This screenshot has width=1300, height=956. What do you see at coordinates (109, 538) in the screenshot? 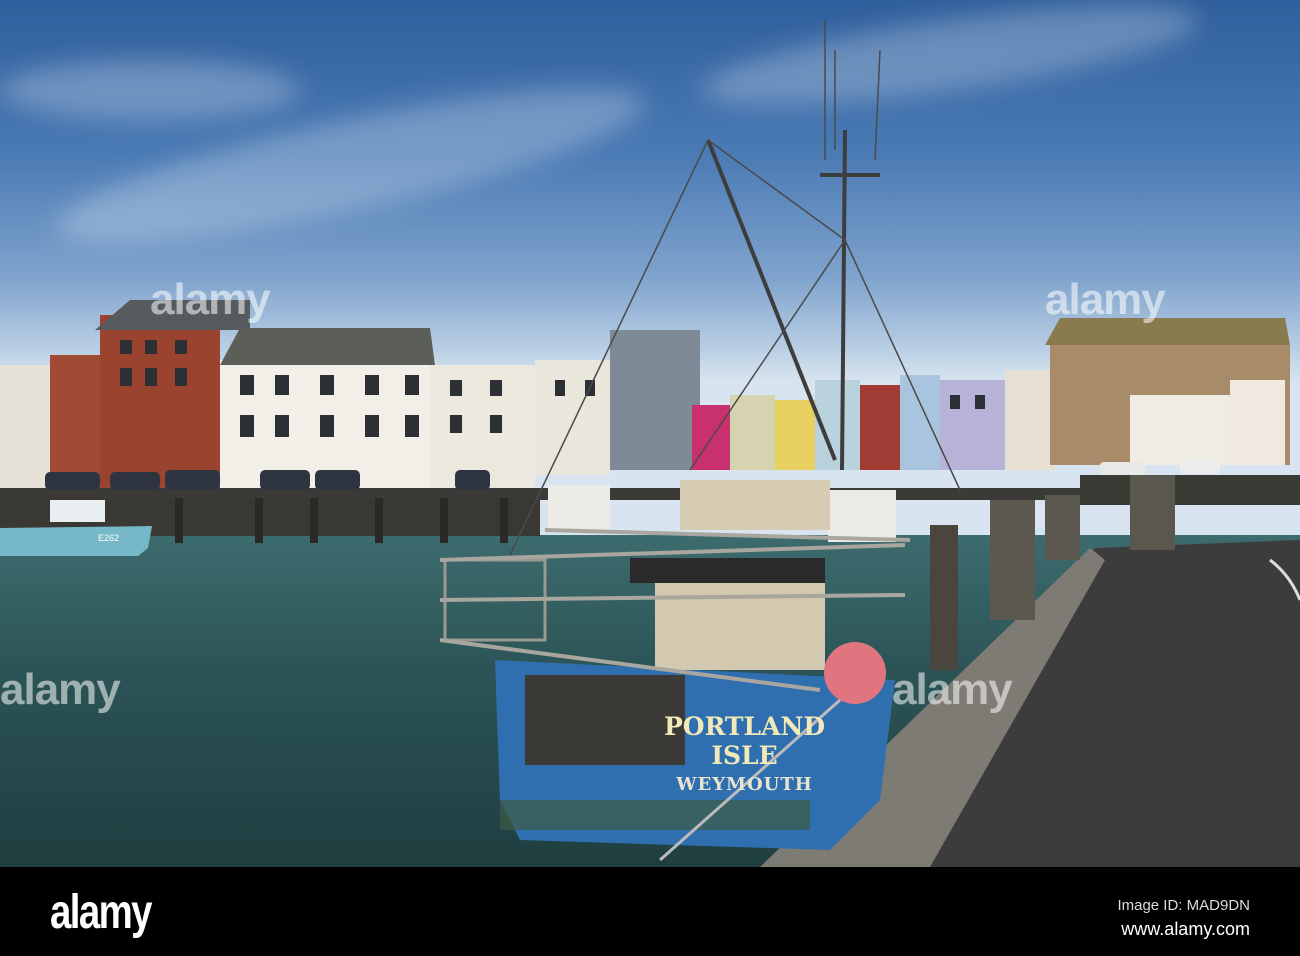
I see `small-boat-registration: E262` at bounding box center [109, 538].